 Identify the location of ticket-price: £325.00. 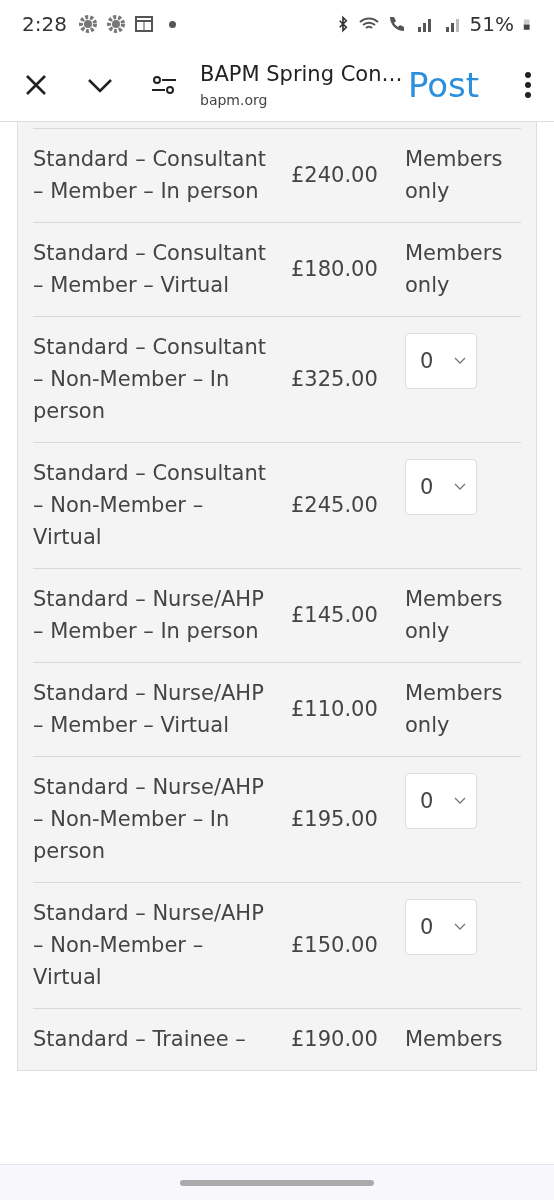
(335, 379).